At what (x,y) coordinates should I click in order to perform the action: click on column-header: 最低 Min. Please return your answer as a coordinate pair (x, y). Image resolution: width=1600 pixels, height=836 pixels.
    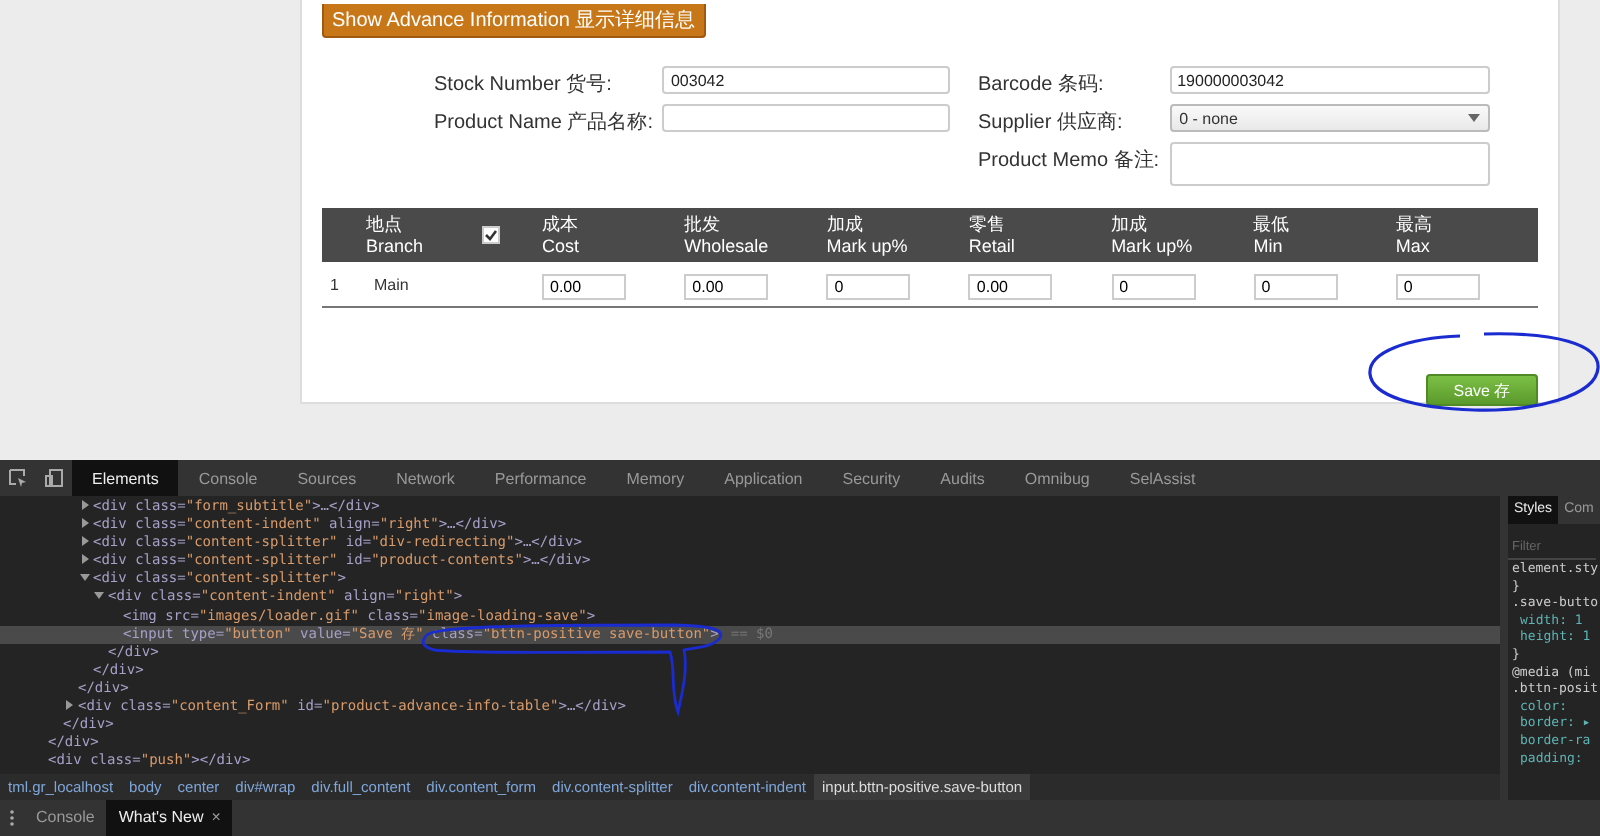
    Looking at the image, I should click on (1272, 235).